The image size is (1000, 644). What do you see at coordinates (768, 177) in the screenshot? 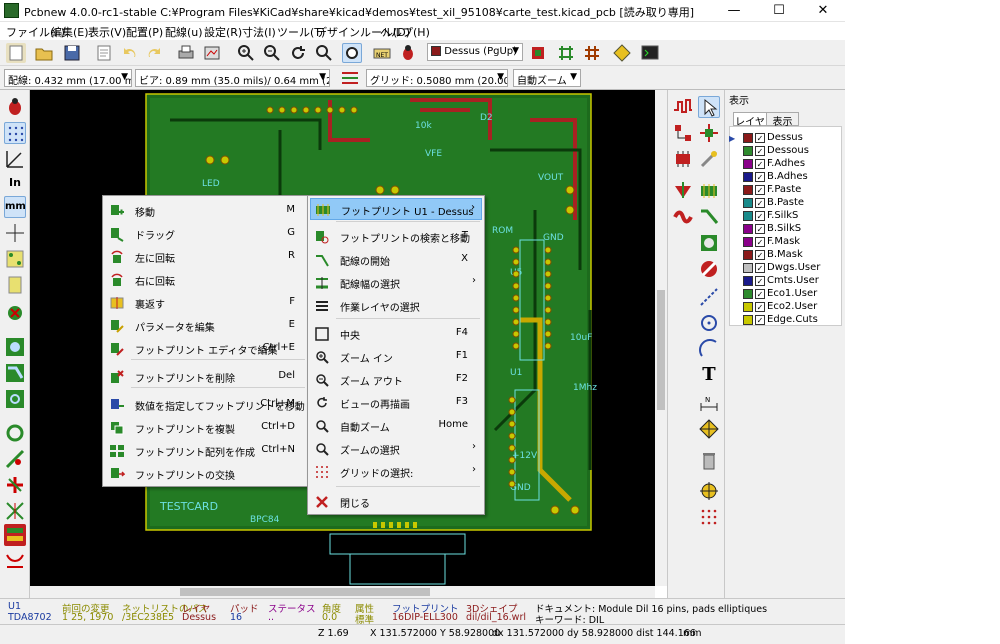
I see `layer-row-b.adhes: ✓ B.Adhes` at bounding box center [768, 177].